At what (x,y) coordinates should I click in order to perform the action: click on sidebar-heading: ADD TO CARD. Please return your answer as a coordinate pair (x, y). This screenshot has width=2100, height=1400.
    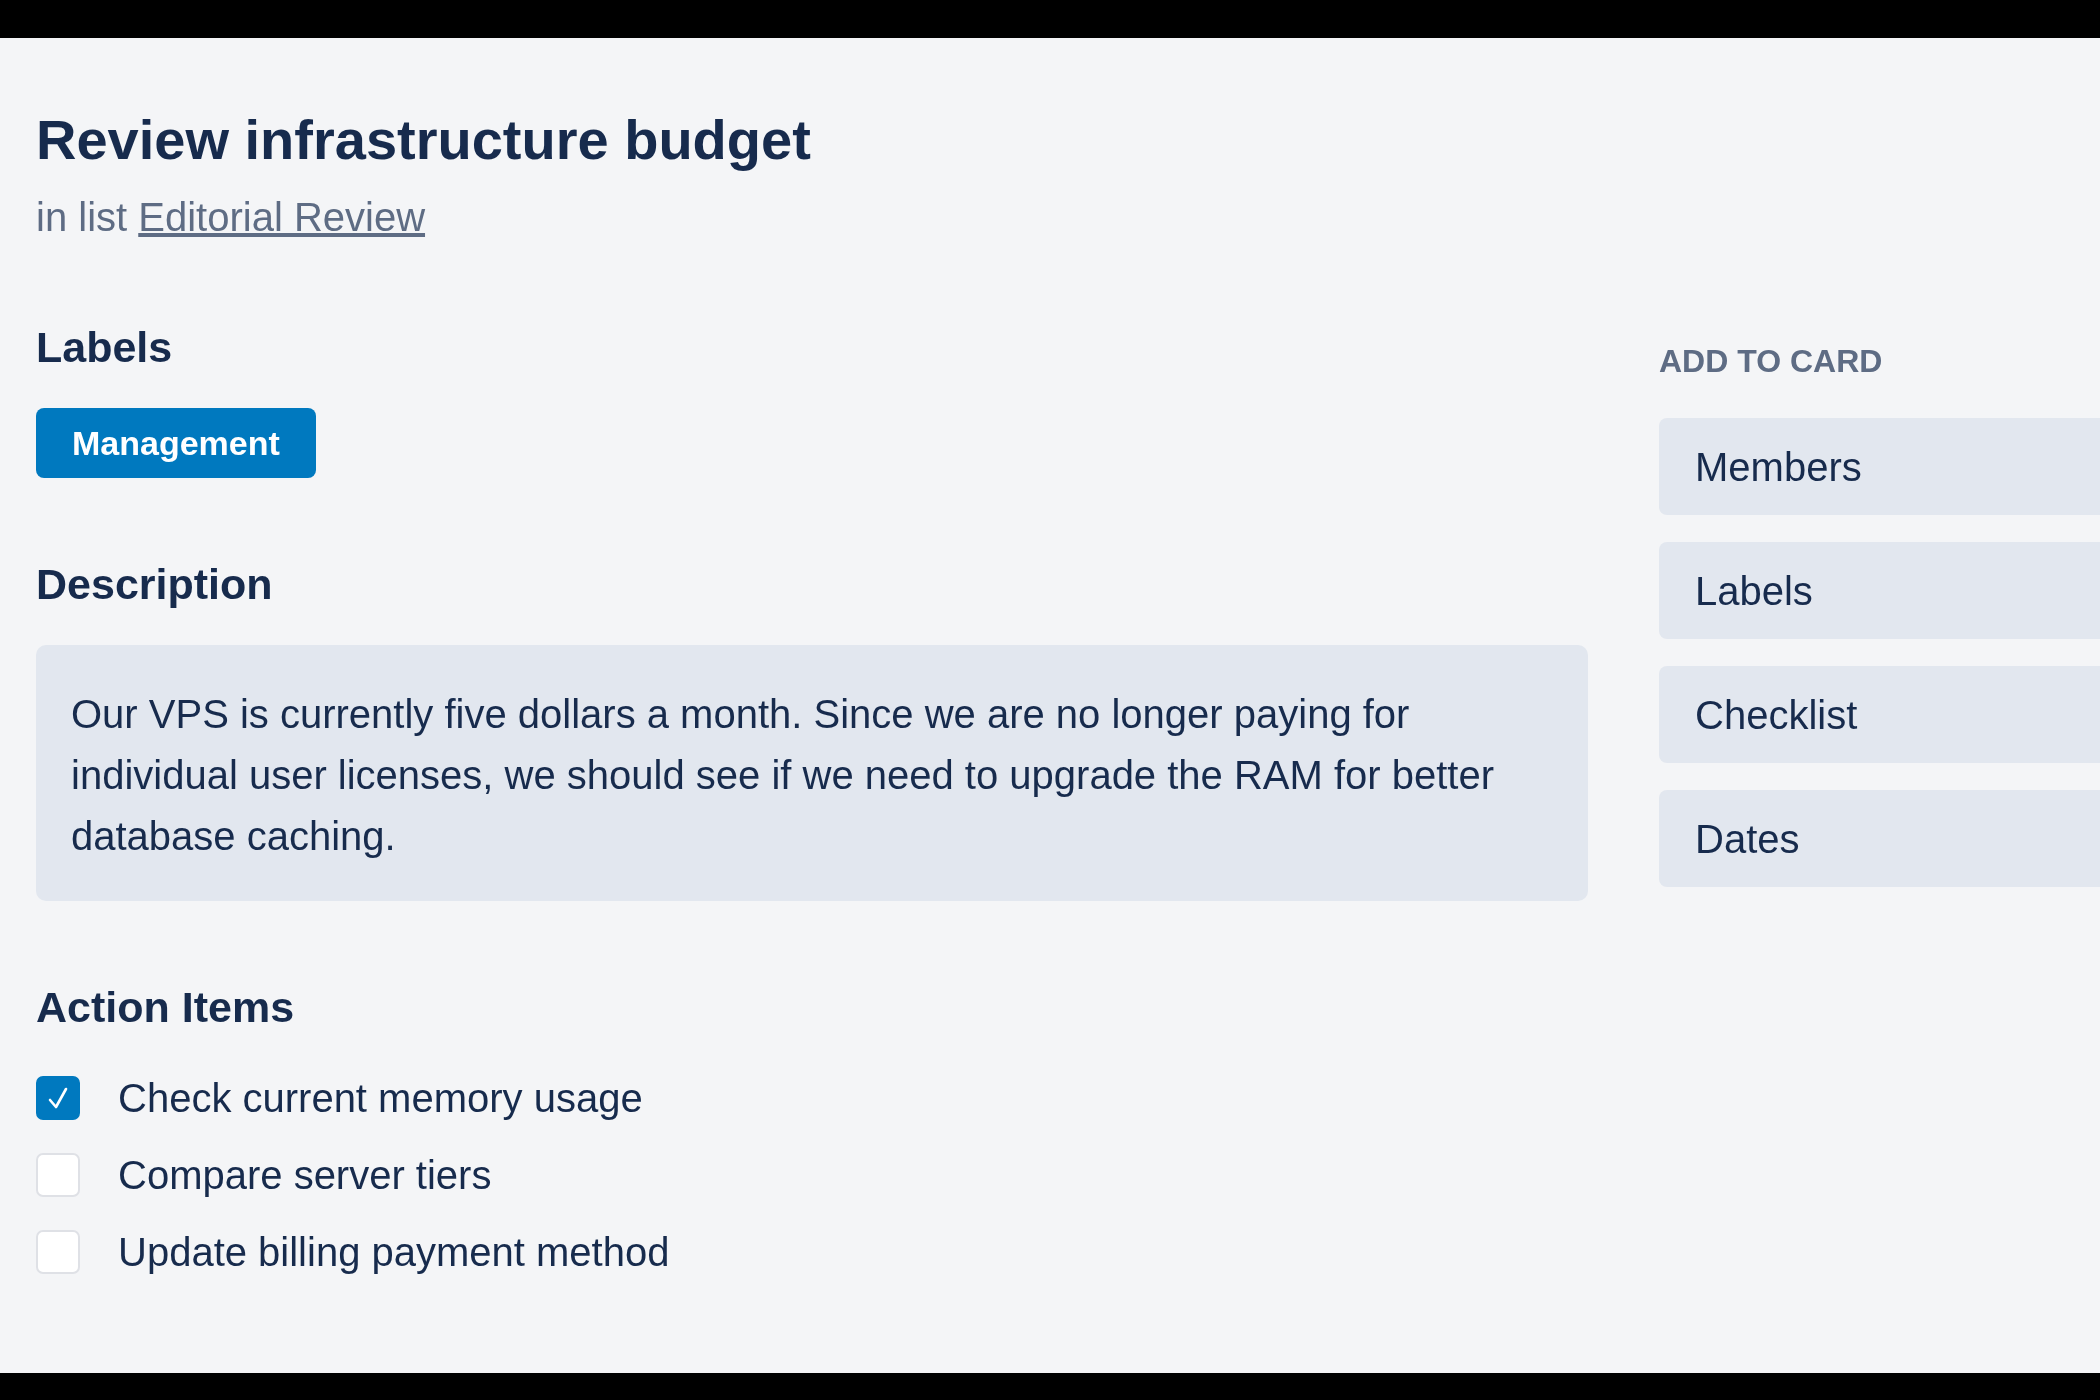
    Looking at the image, I should click on (1771, 361).